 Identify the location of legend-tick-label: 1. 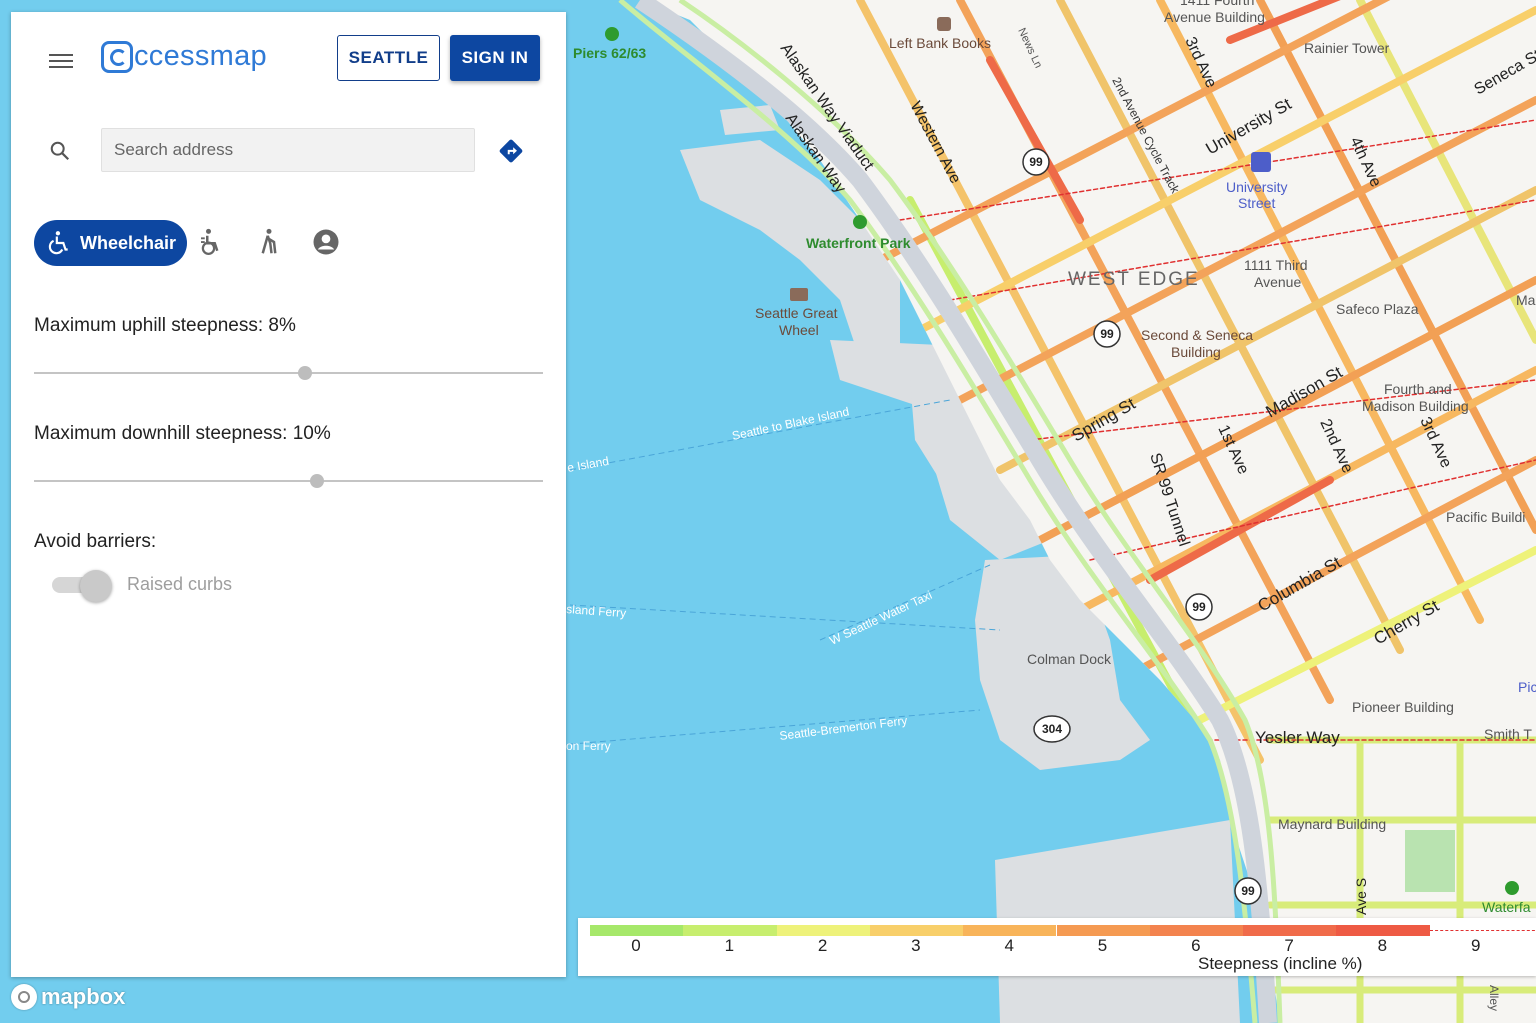
(729, 945).